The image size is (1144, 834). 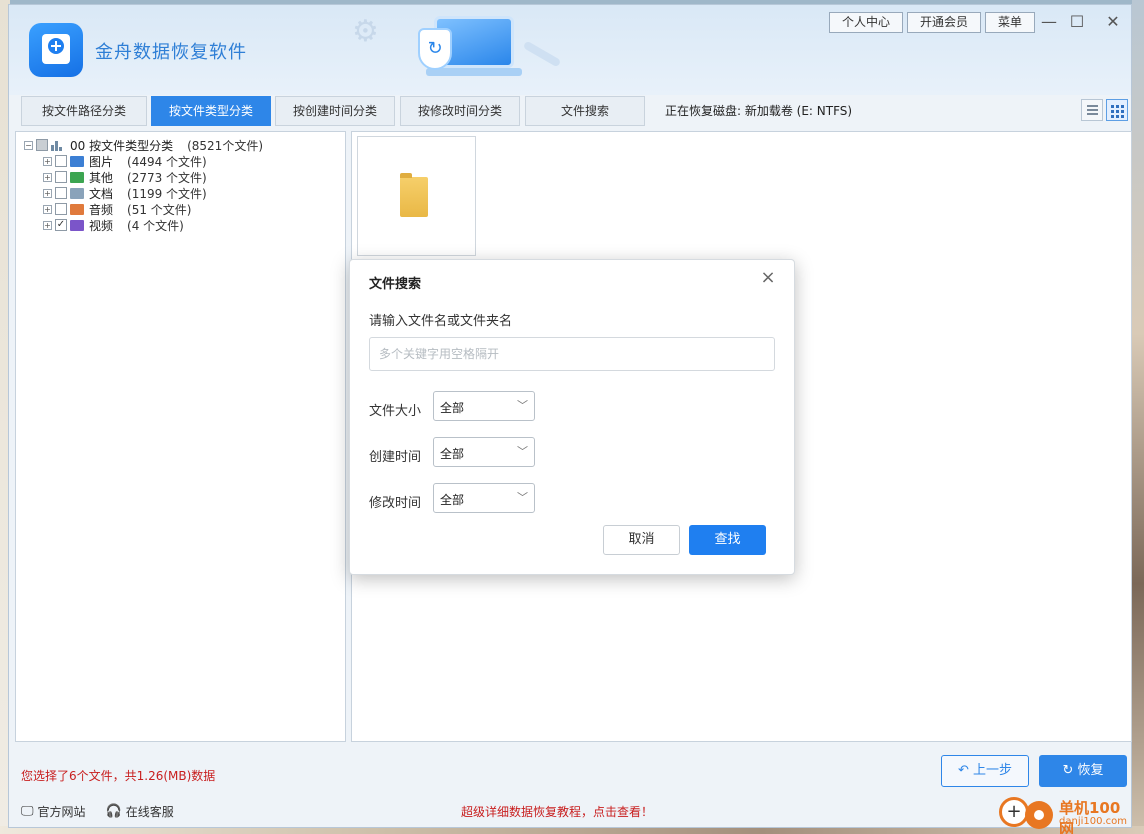 I want to click on other-folder-icon, so click(x=77, y=177).